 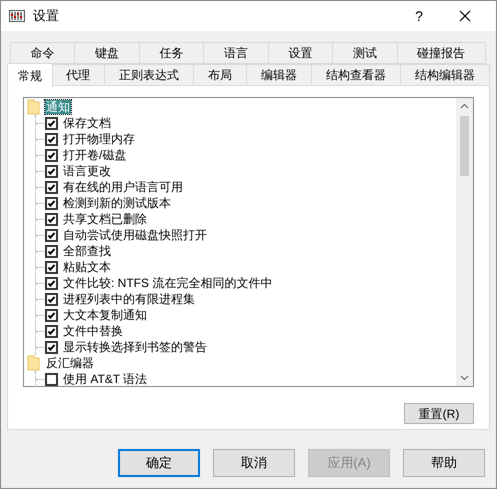 What do you see at coordinates (465, 16) in the screenshot?
I see `close-icon` at bounding box center [465, 16].